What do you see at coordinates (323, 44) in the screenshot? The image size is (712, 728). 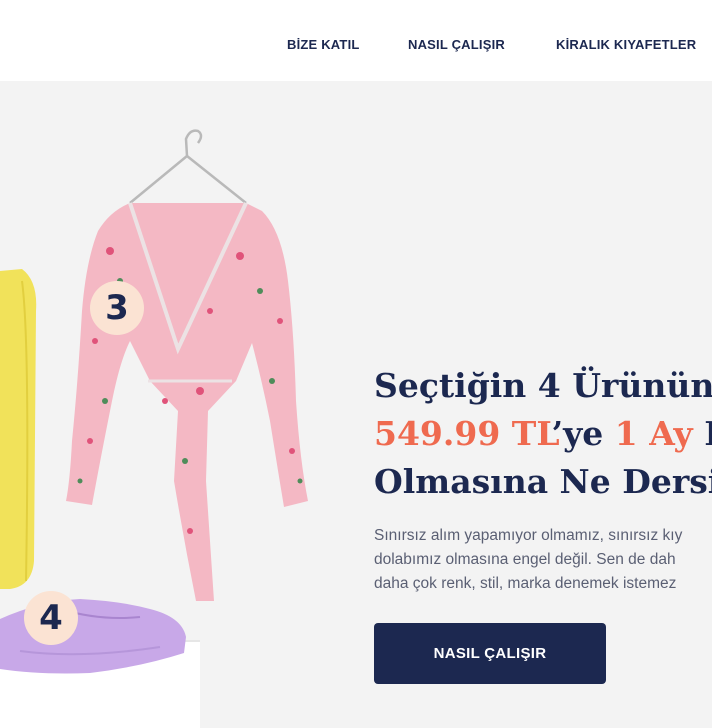 I see `nav-link-join: BİZE KATIL` at bounding box center [323, 44].